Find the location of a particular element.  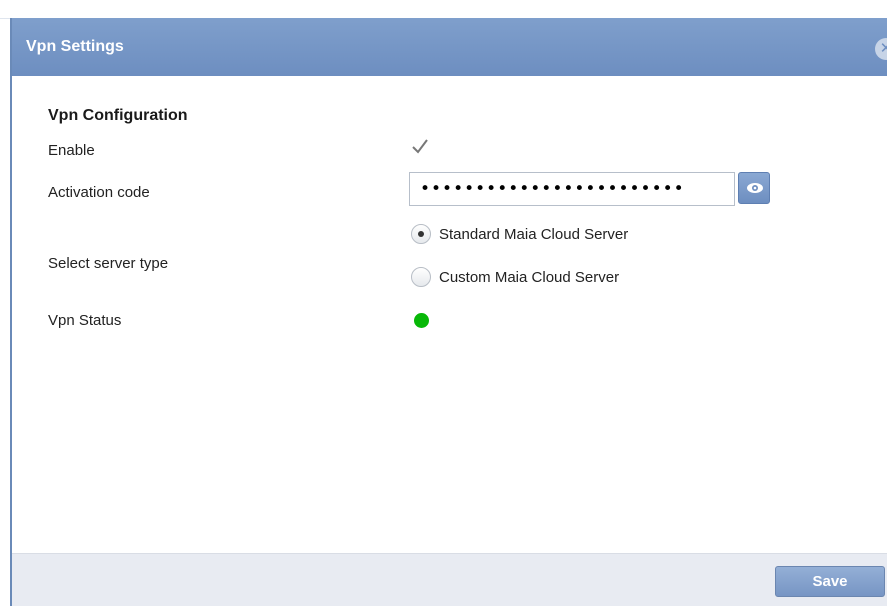

activation-code-field-wrapper is located at coordinates (572, 189).